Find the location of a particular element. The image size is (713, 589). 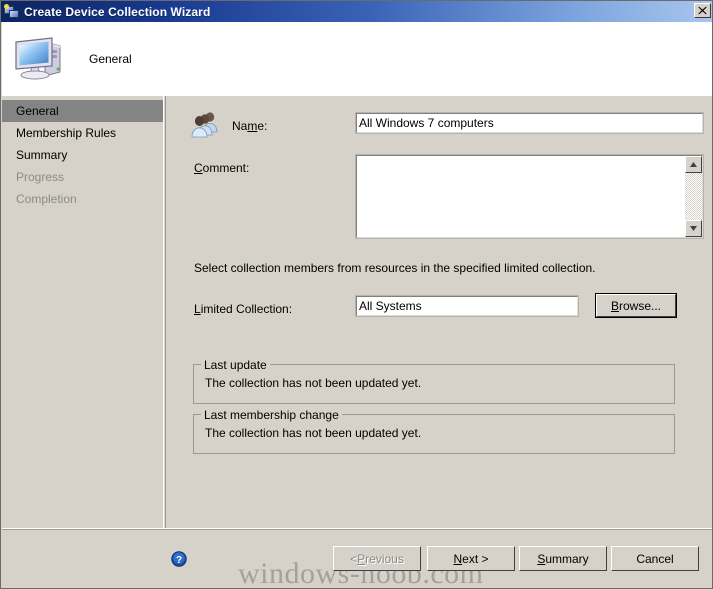

users-group-icon is located at coordinates (205, 124).